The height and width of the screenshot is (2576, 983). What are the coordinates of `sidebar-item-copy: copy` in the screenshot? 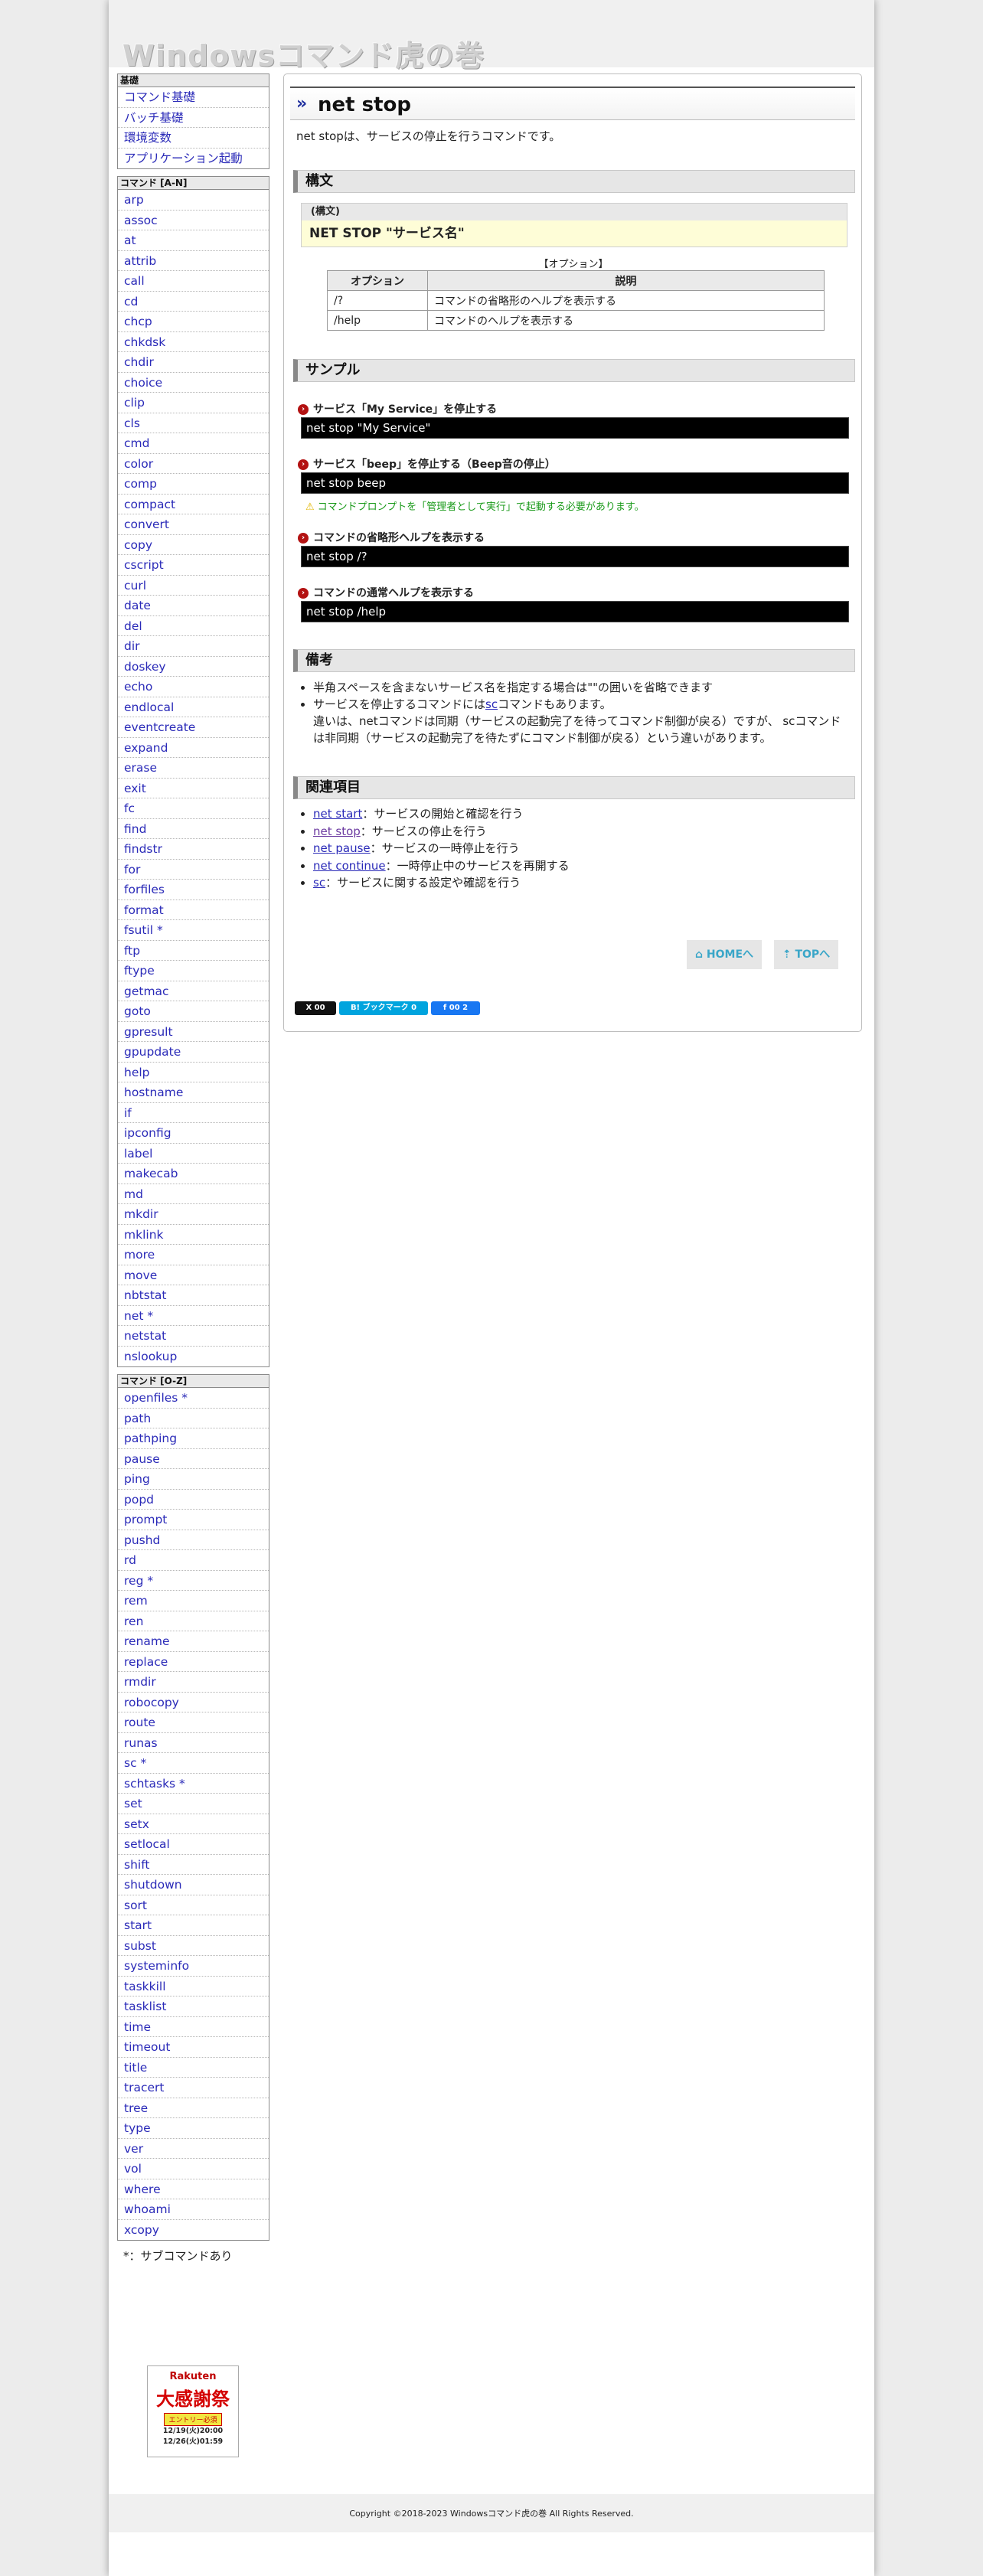 It's located at (193, 545).